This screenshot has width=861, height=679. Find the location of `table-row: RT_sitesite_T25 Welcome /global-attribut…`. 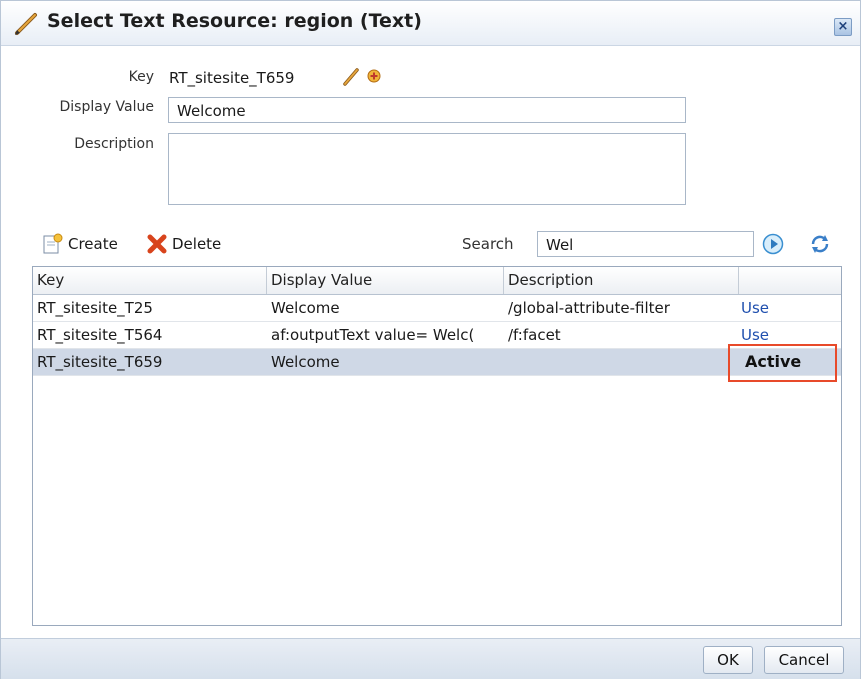

table-row: RT_sitesite_T25 Welcome /global-attribut… is located at coordinates (437, 308).